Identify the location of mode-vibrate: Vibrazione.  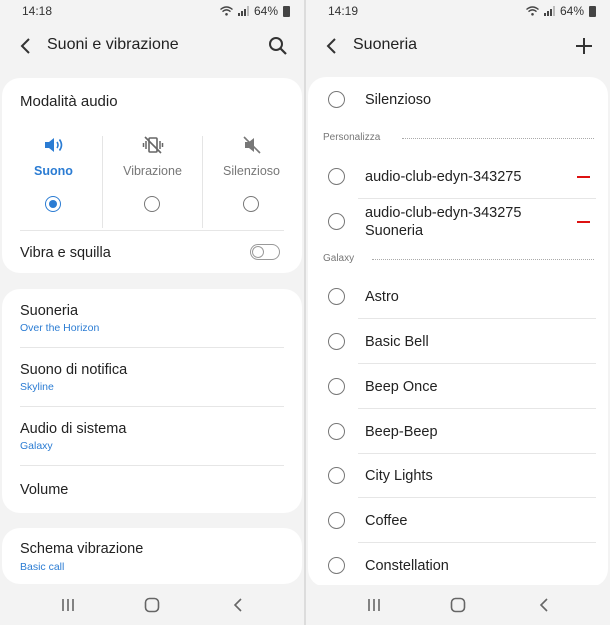
(152, 180).